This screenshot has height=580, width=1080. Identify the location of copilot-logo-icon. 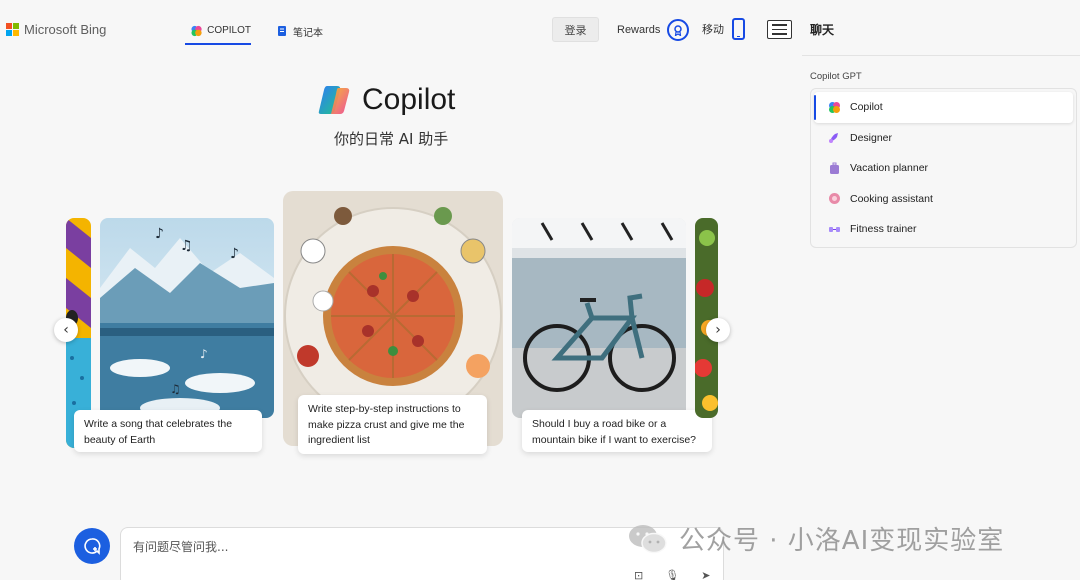
(334, 100).